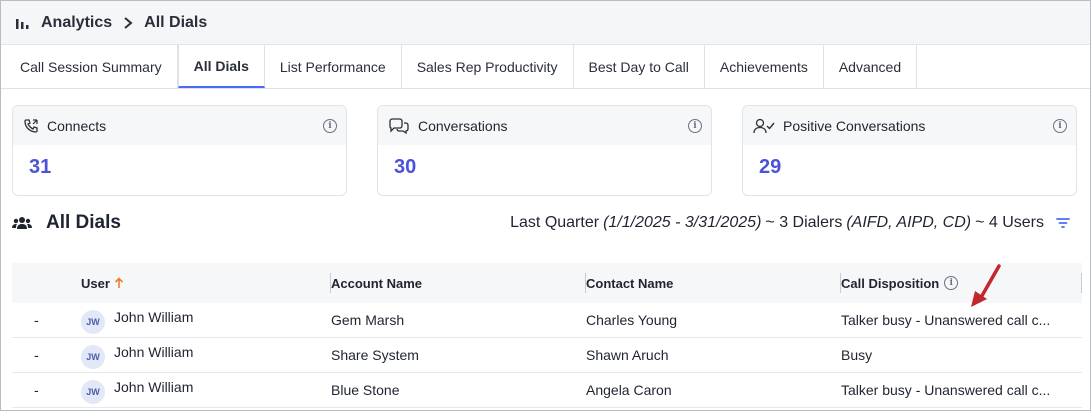 The image size is (1091, 411). What do you see at coordinates (458, 283) in the screenshot?
I see `header-account: Account Name` at bounding box center [458, 283].